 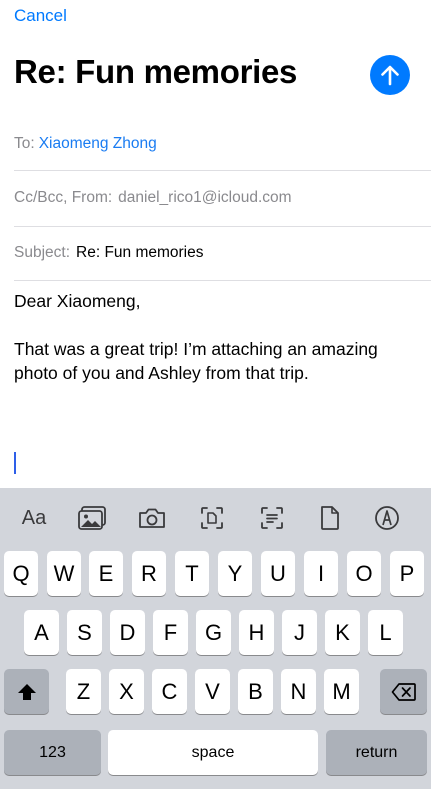 I want to click on key-j: J, so click(x=299, y=632).